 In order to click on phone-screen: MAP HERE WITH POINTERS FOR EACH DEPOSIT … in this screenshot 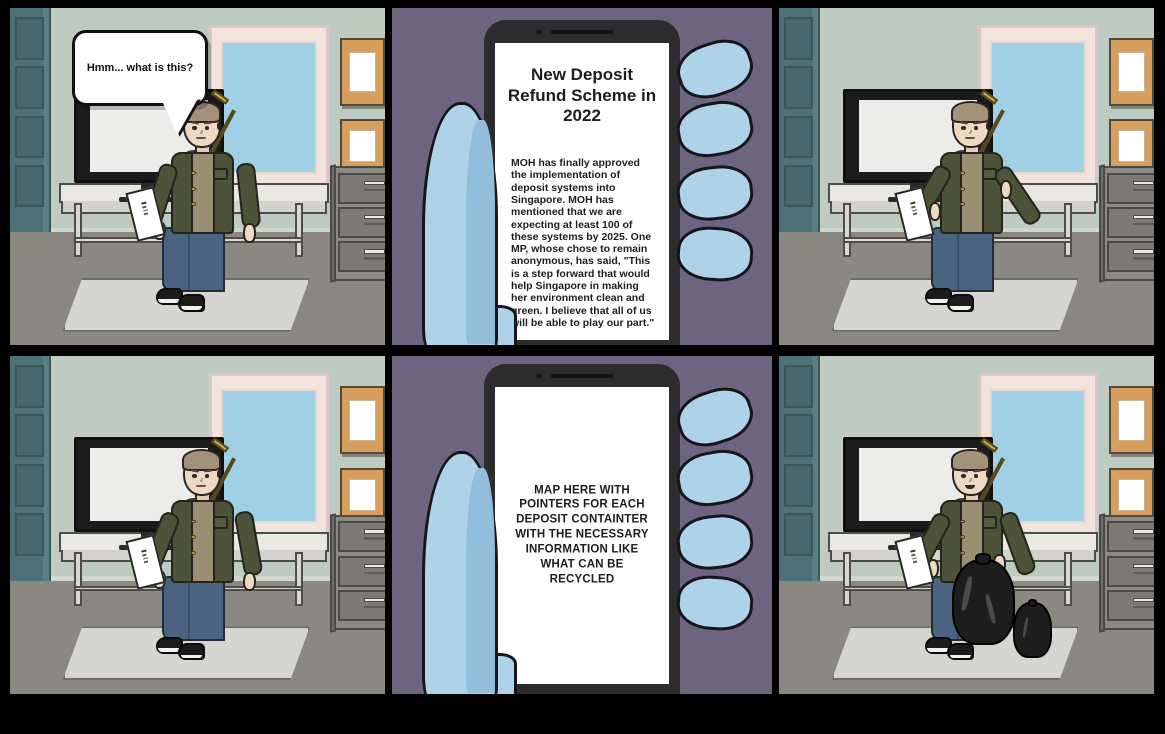, I will do `click(582, 535)`.